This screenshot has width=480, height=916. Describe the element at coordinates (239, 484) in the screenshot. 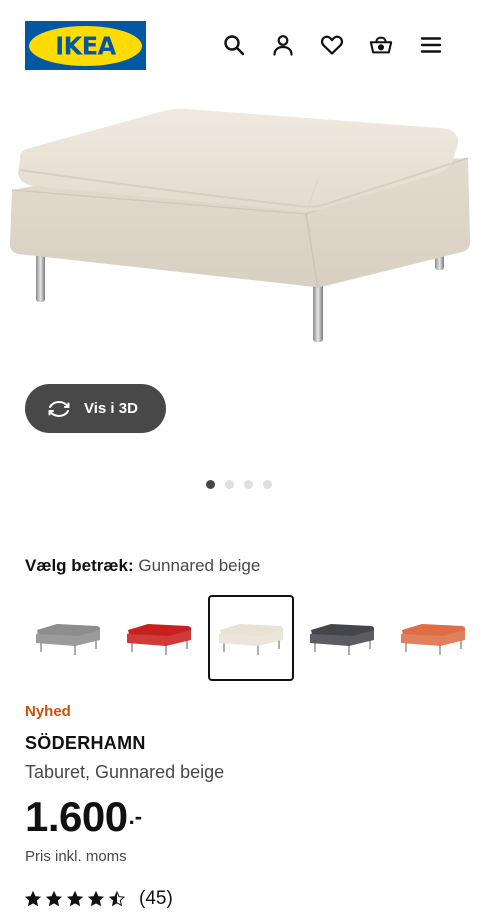

I see `carousel-indicator` at that location.